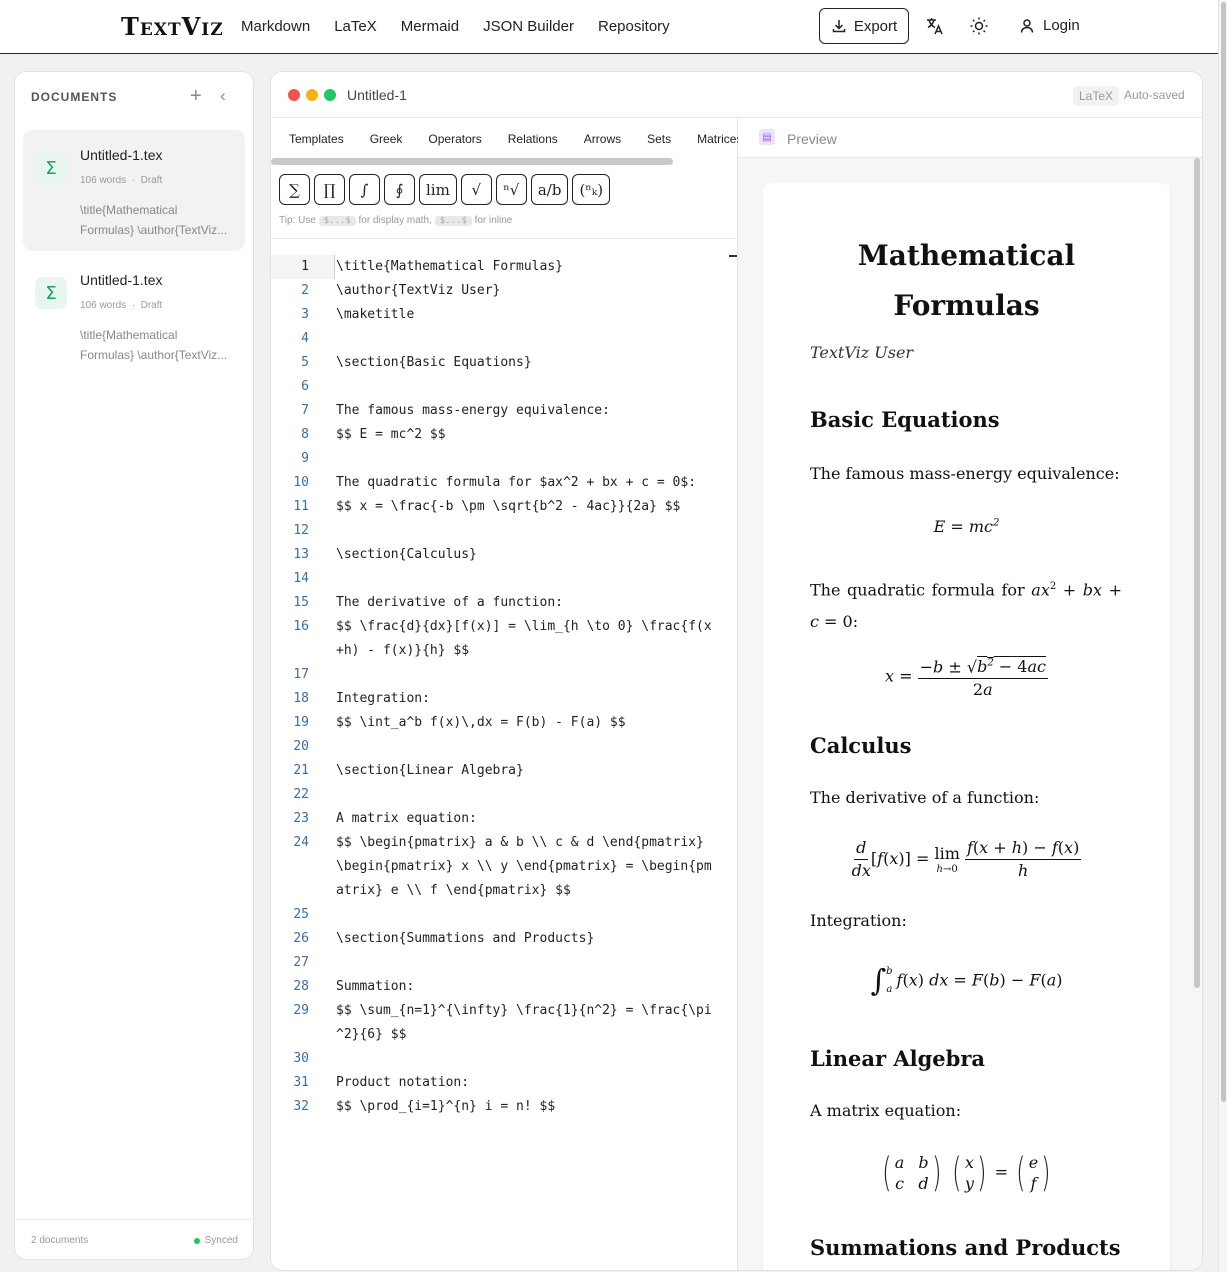  What do you see at coordinates (501, 987) in the screenshot?
I see `code-line: 28 Summation:` at bounding box center [501, 987].